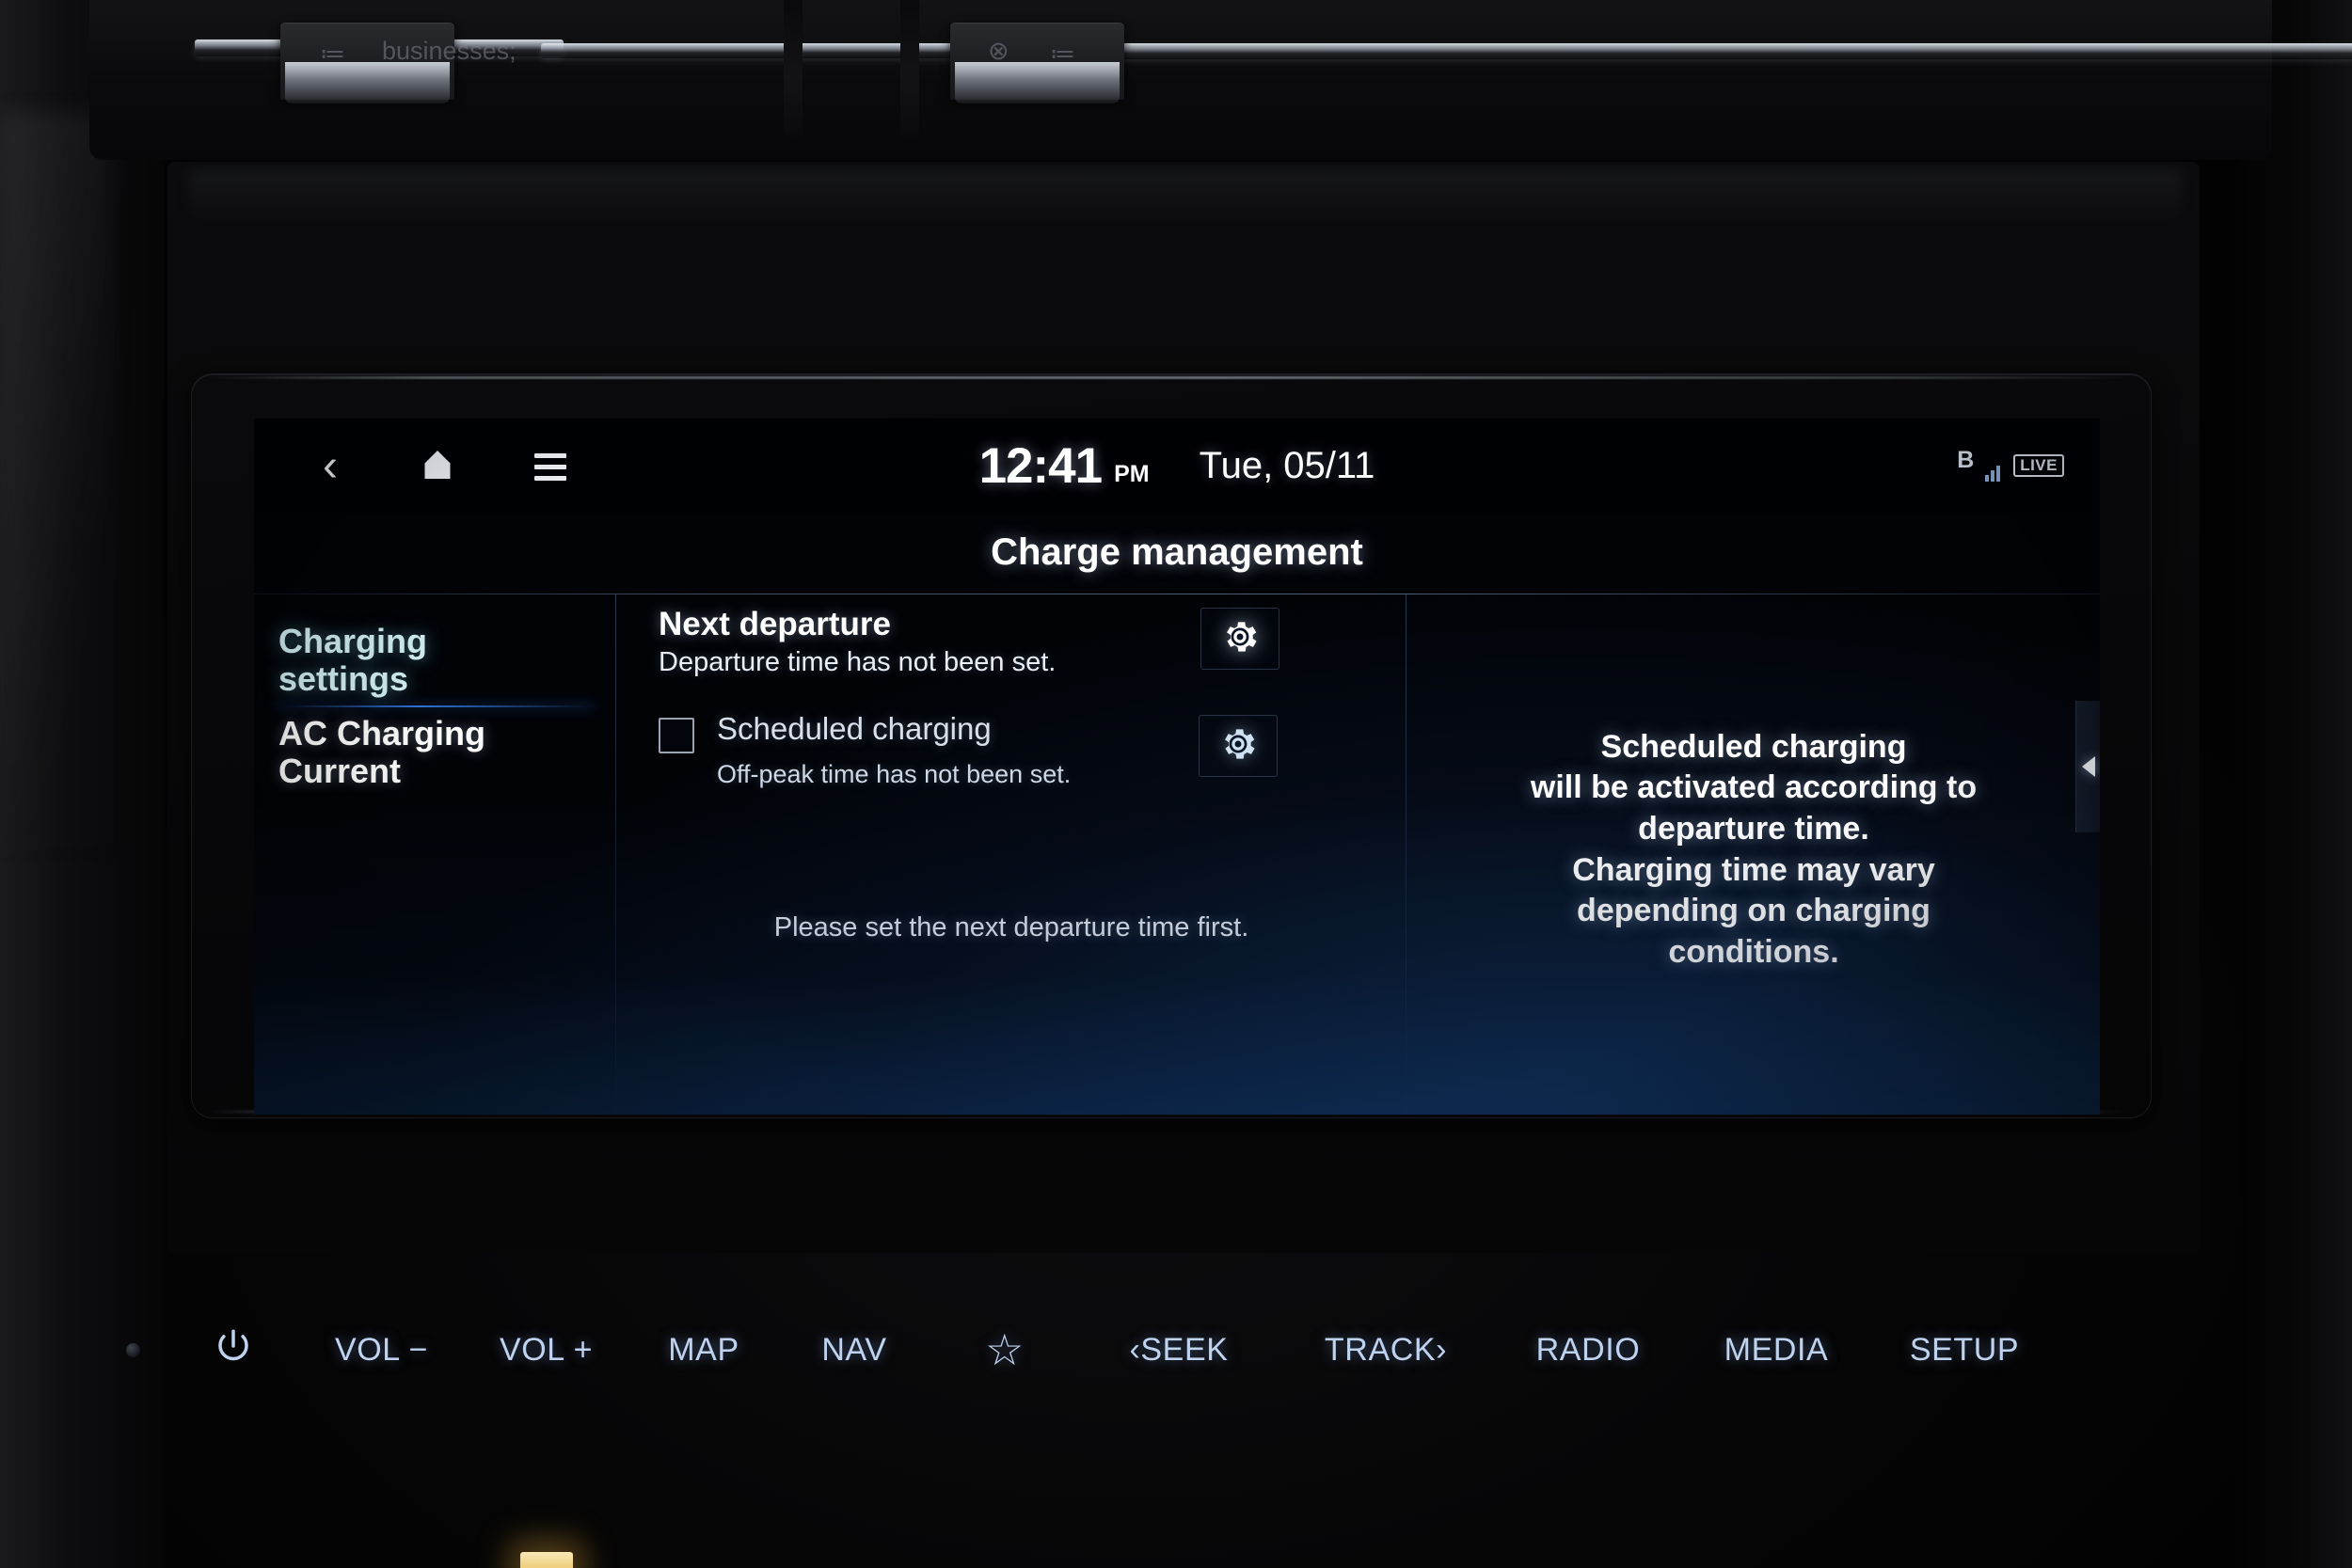 Image resolution: width=2352 pixels, height=1568 pixels. I want to click on volume-down-button: VOL −, so click(381, 1350).